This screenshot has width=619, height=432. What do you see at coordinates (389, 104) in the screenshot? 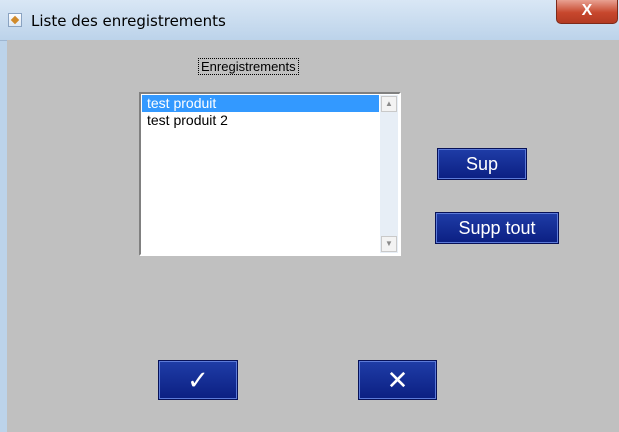
I see `scroll-up-icon: ▲` at bounding box center [389, 104].